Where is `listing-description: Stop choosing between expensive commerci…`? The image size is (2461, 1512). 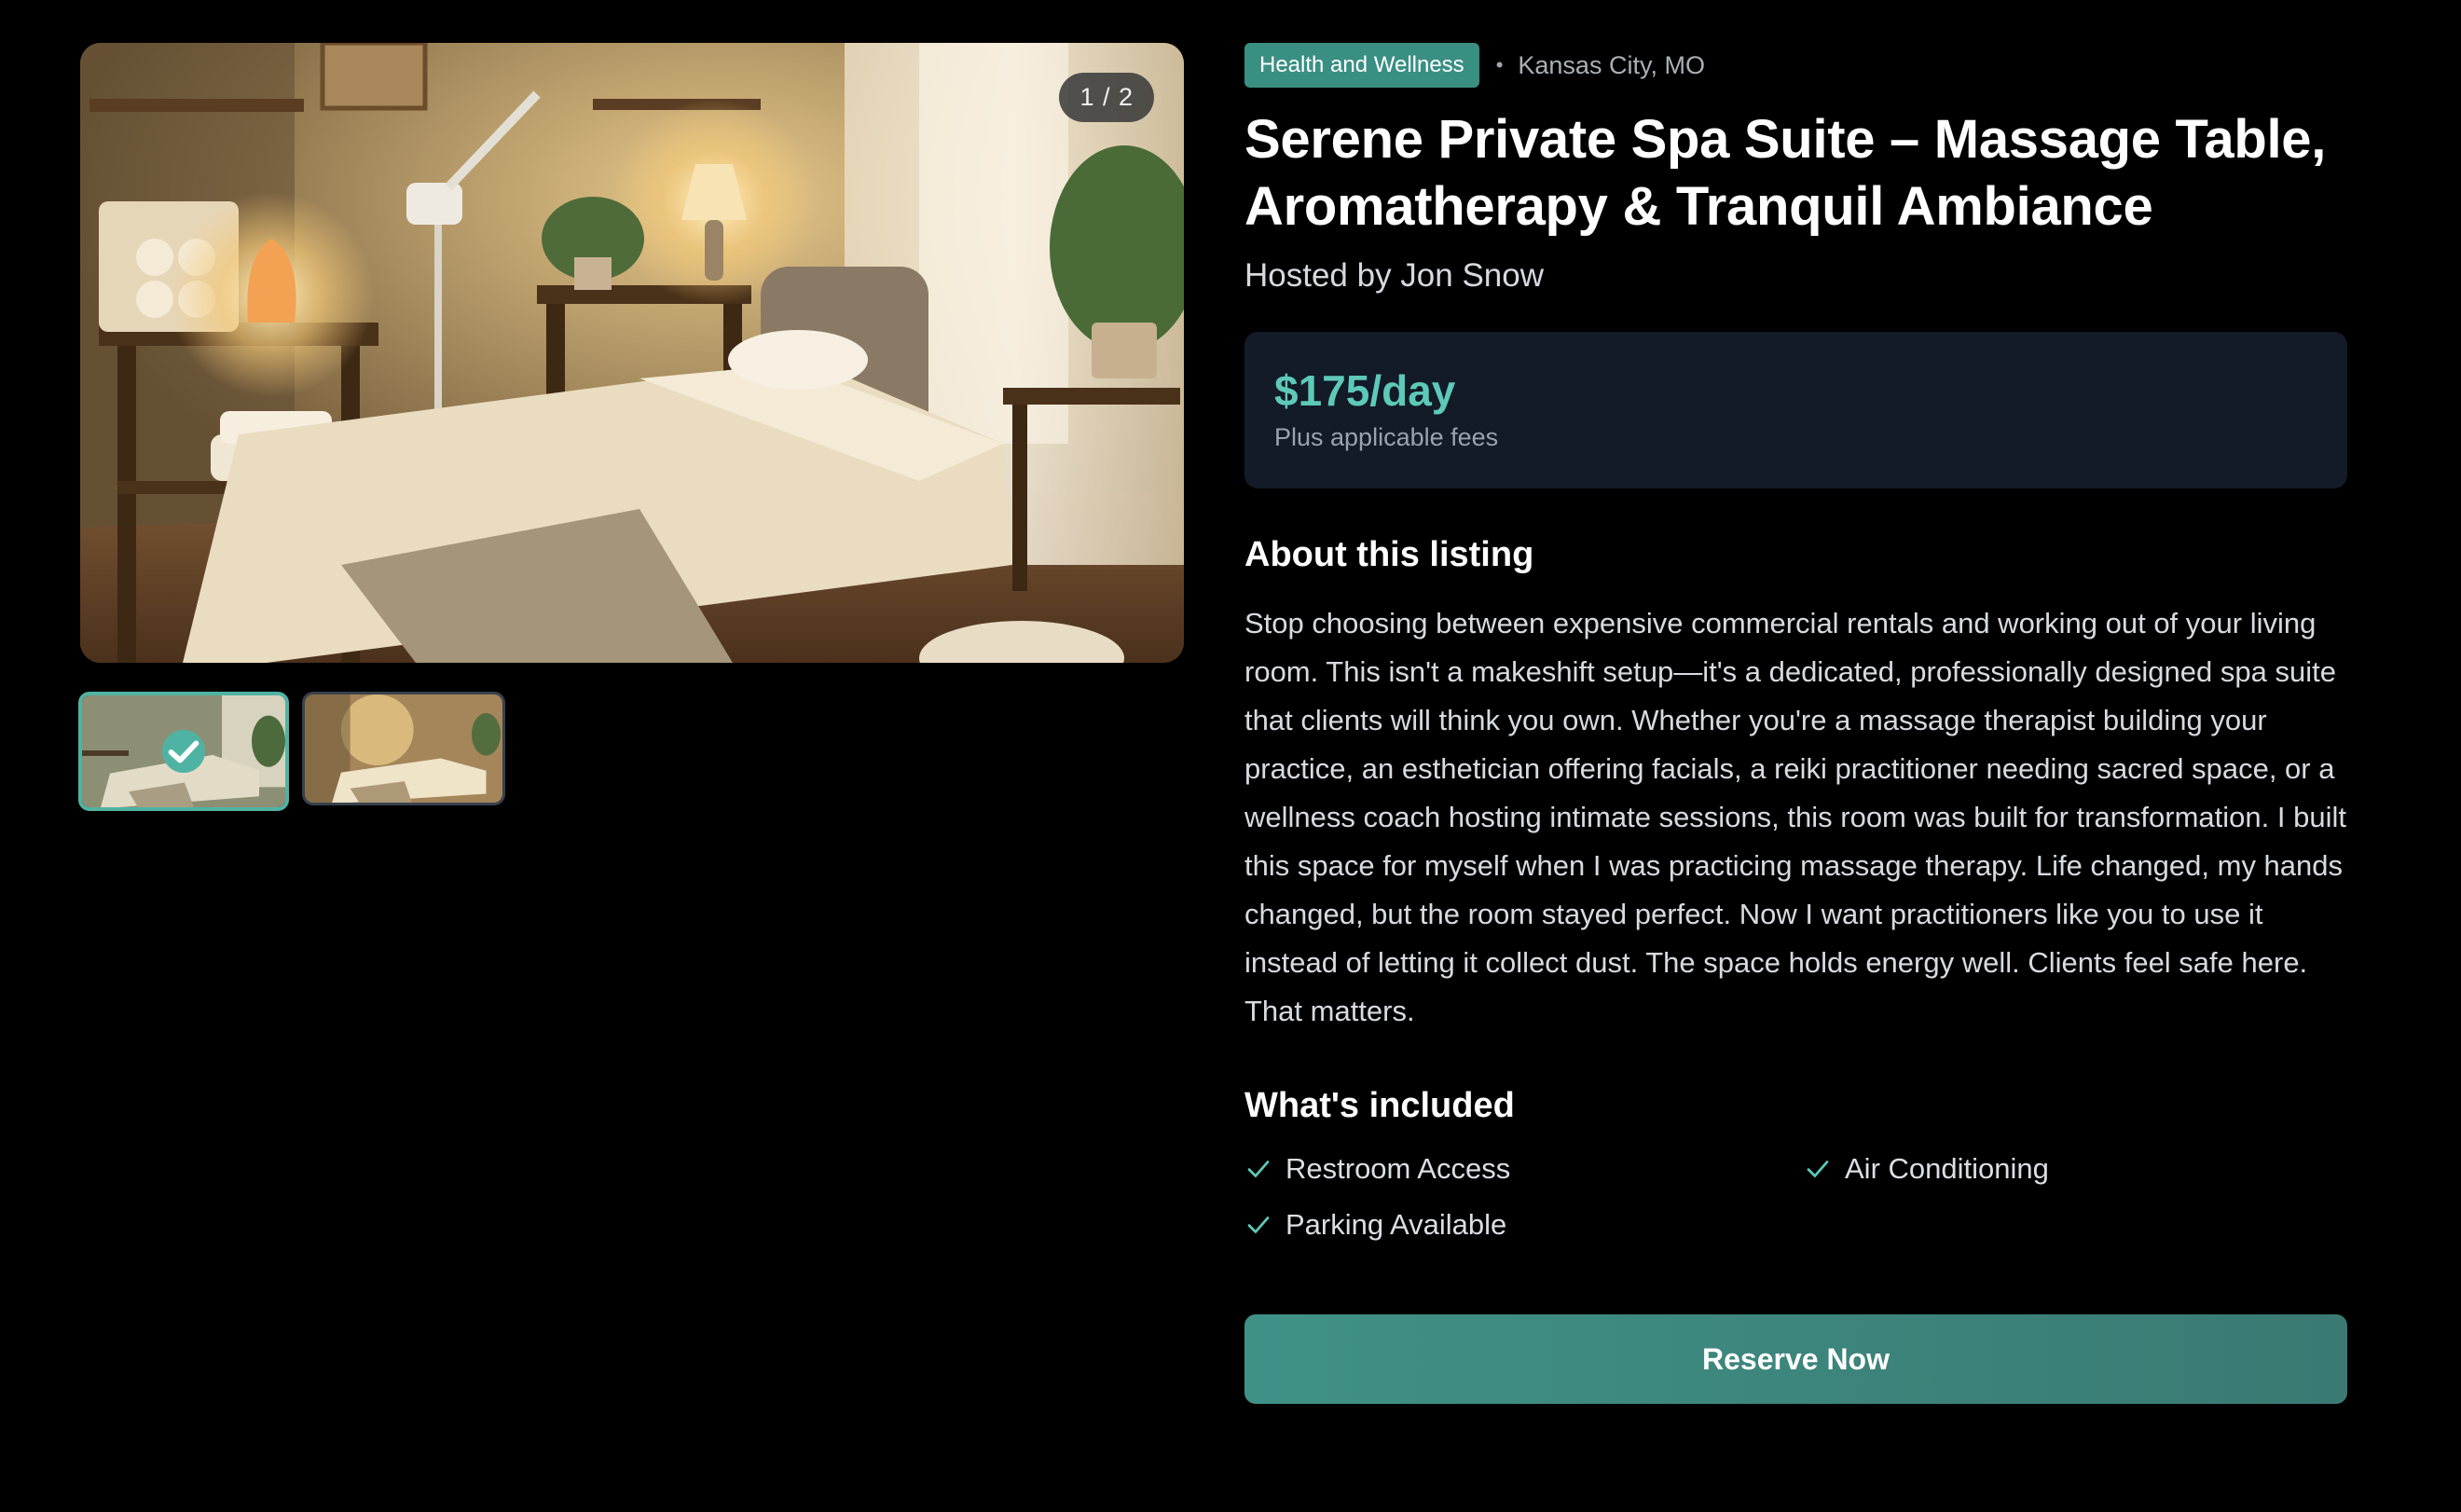
listing-description: Stop choosing between expensive commerci… is located at coordinates (1795, 817).